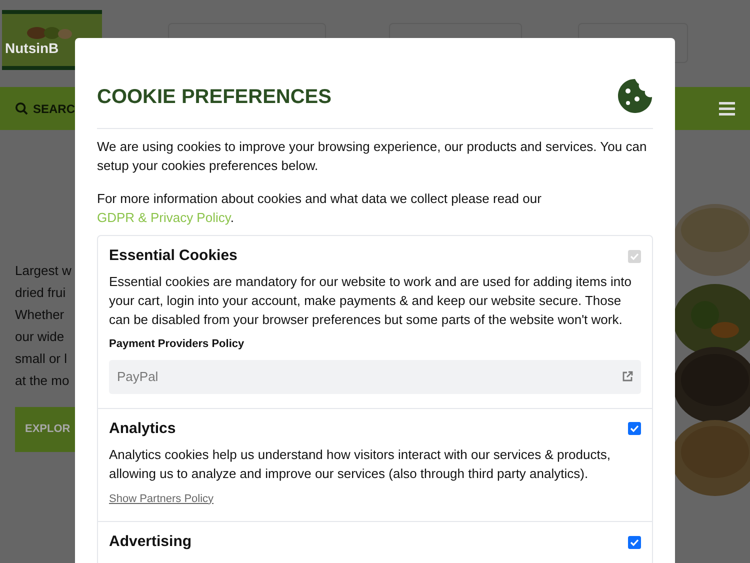 The height and width of the screenshot is (563, 750). What do you see at coordinates (32, 48) in the screenshot?
I see `logo-text: NutsinB` at bounding box center [32, 48].